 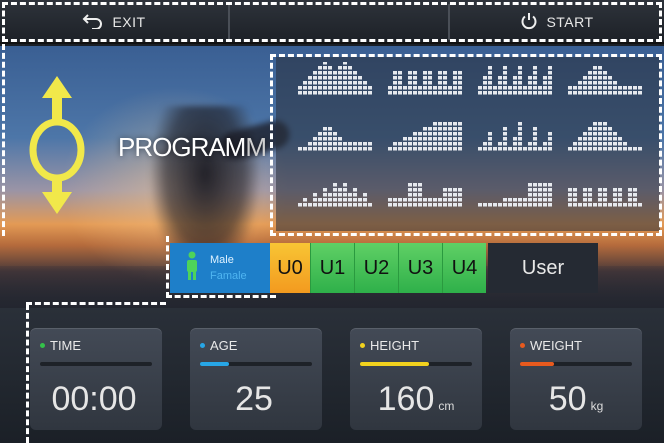 What do you see at coordinates (228, 276) in the screenshot?
I see `female-label: Famale` at bounding box center [228, 276].